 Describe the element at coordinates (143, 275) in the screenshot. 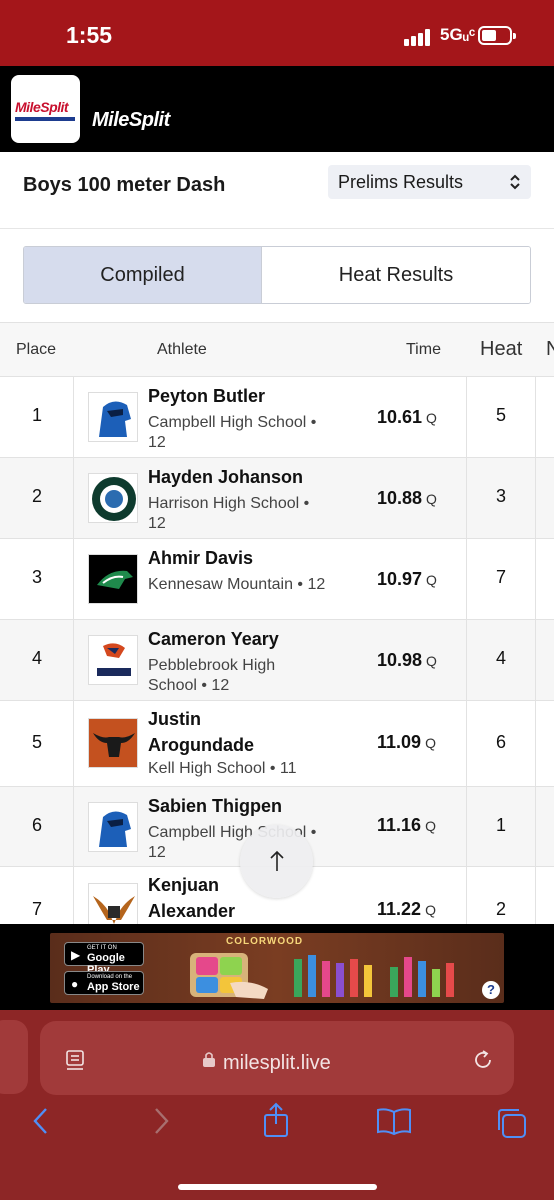

I see `tab-compiled: Compiled` at that location.